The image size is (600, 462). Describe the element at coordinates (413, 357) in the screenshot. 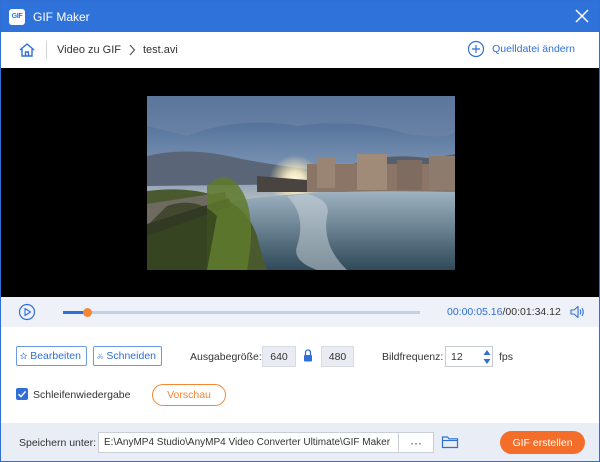

I see `frame-rate-label: Bildfrequenz:` at that location.